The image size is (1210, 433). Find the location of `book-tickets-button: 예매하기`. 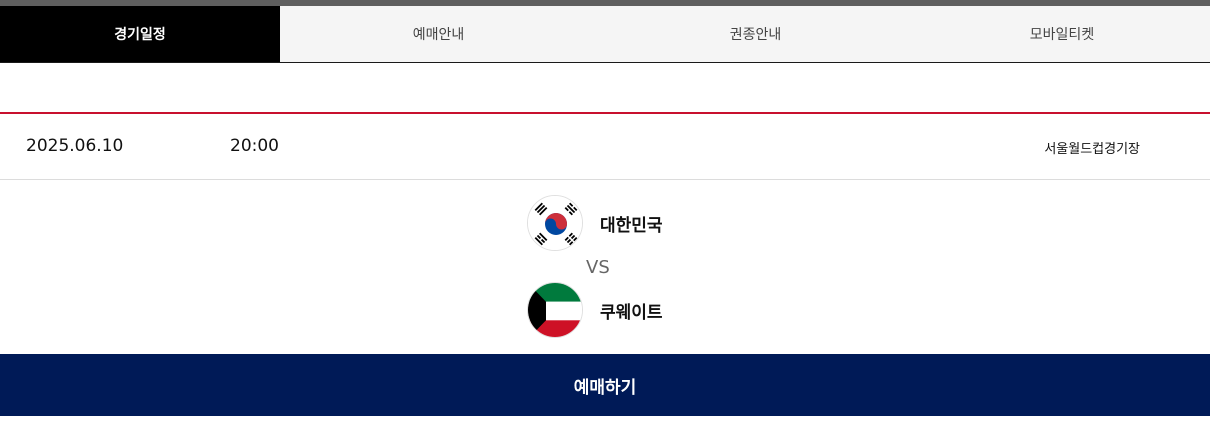

book-tickets-button: 예매하기 is located at coordinates (605, 385).